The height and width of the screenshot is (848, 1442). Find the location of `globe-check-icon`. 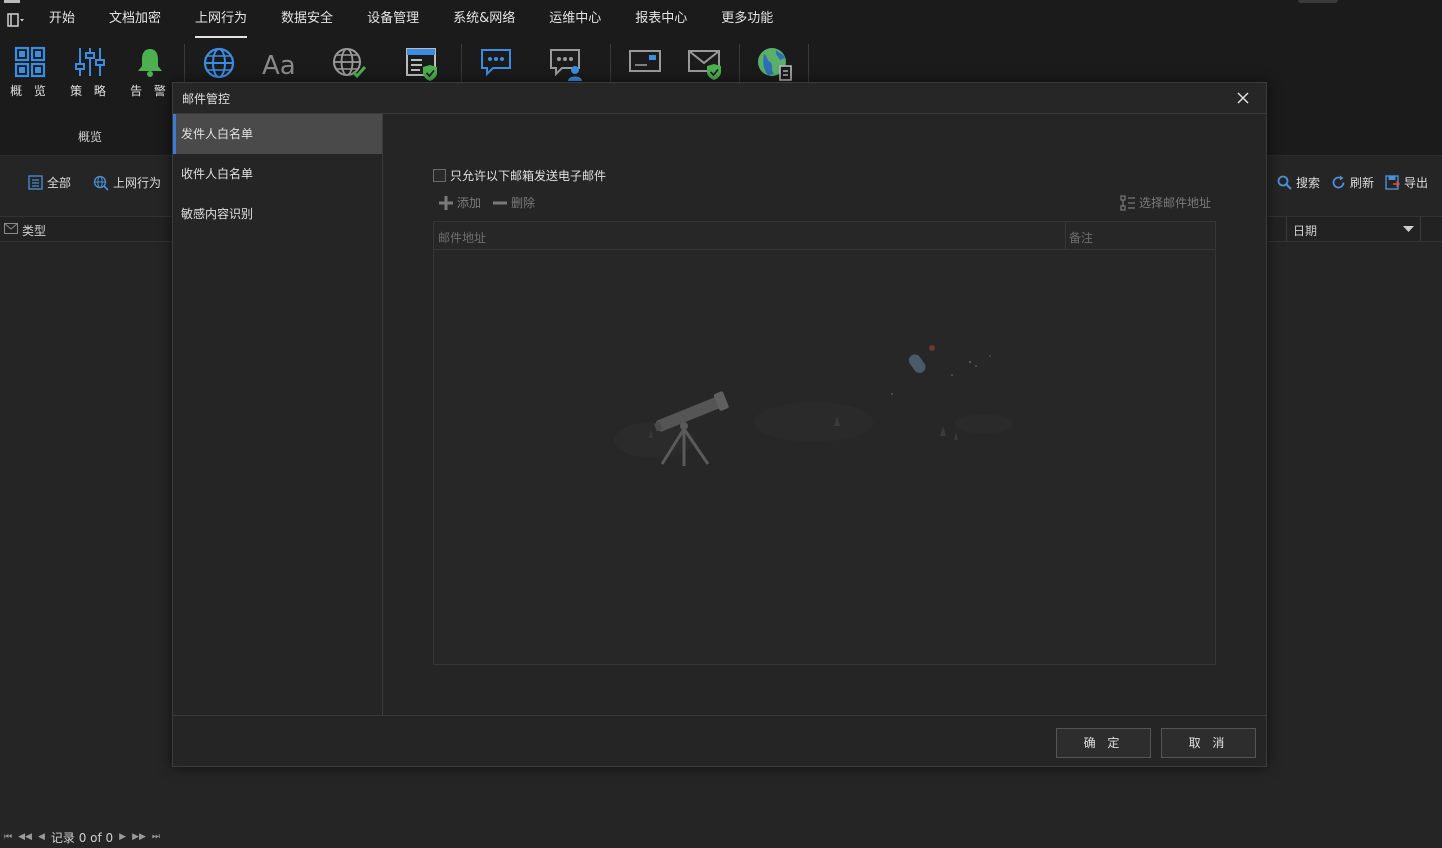

globe-check-icon is located at coordinates (350, 63).